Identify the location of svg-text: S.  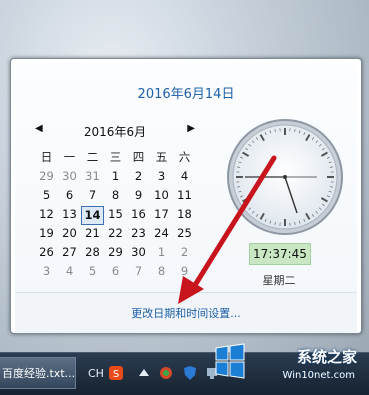
(116, 374).